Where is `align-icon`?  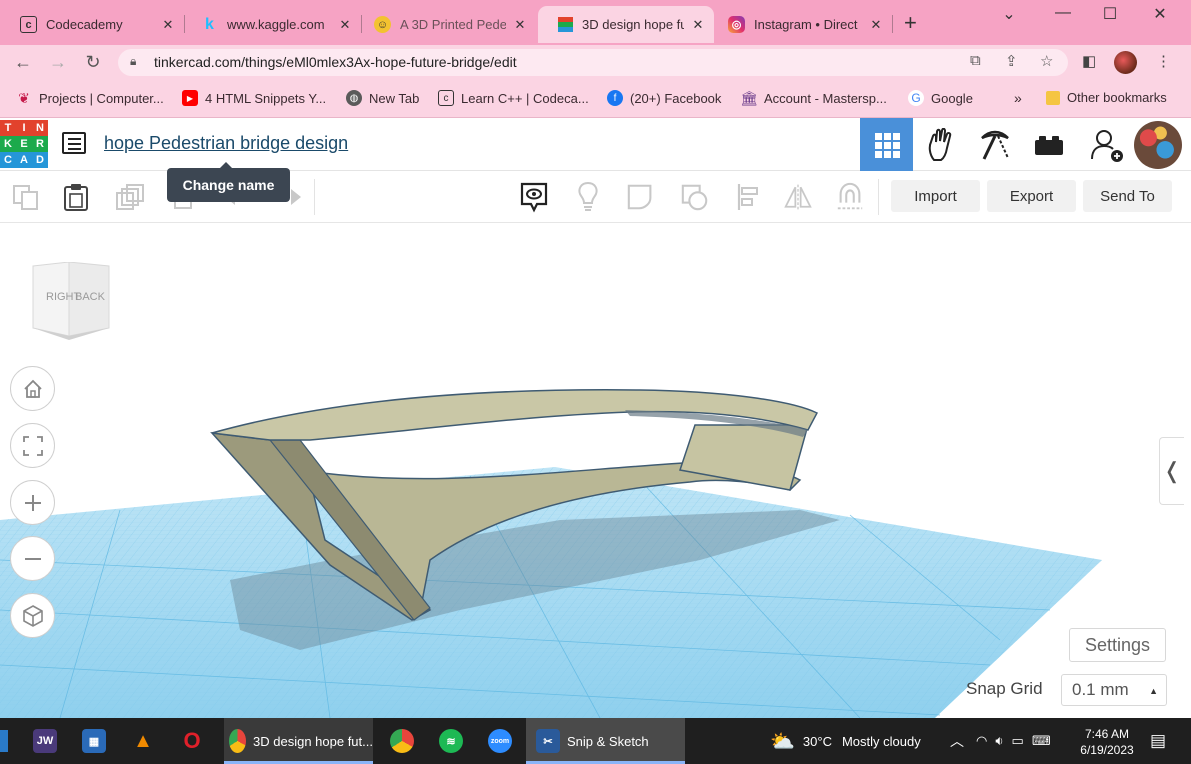 align-icon is located at coordinates (748, 197).